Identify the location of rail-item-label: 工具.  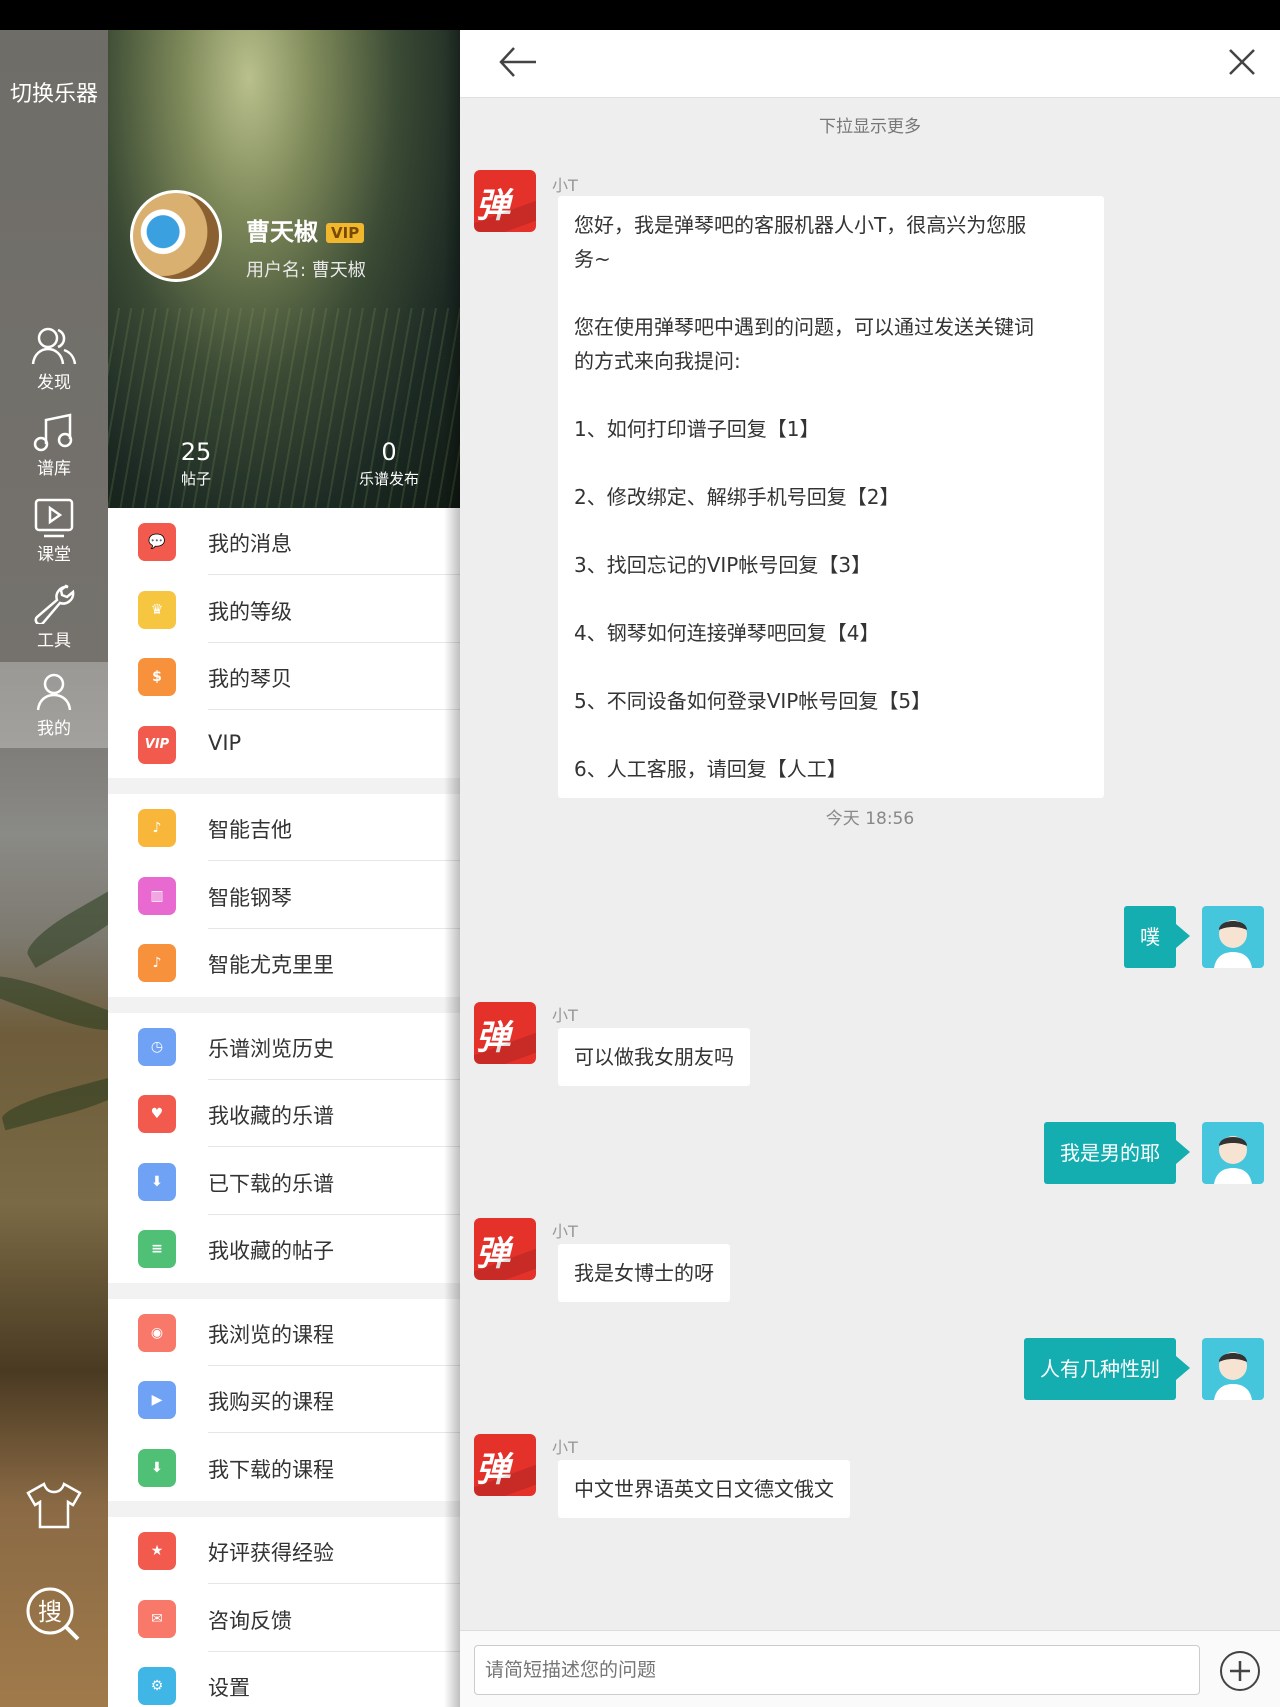
(54, 641).